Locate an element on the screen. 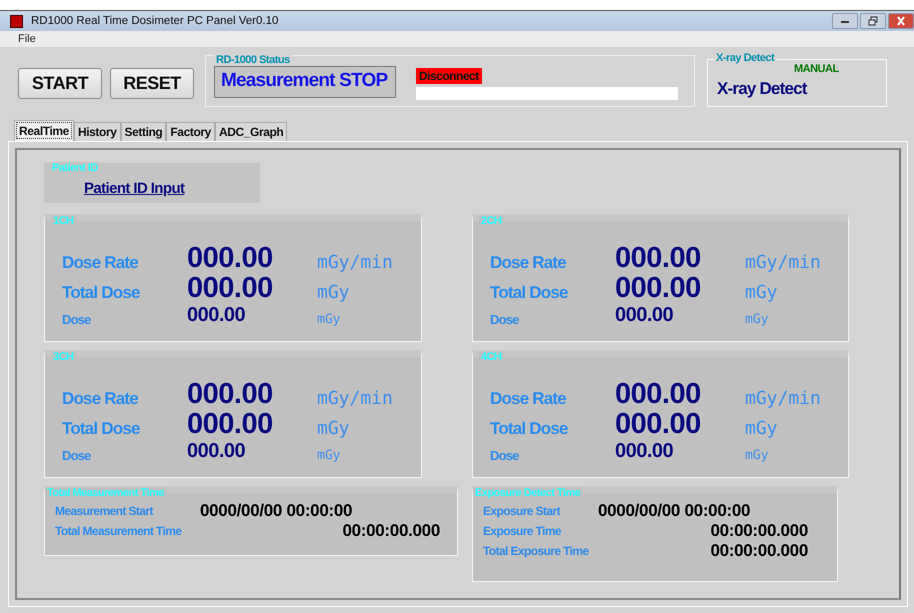 The height and width of the screenshot is (613, 914). mode-label: MANUAL is located at coordinates (816, 69).